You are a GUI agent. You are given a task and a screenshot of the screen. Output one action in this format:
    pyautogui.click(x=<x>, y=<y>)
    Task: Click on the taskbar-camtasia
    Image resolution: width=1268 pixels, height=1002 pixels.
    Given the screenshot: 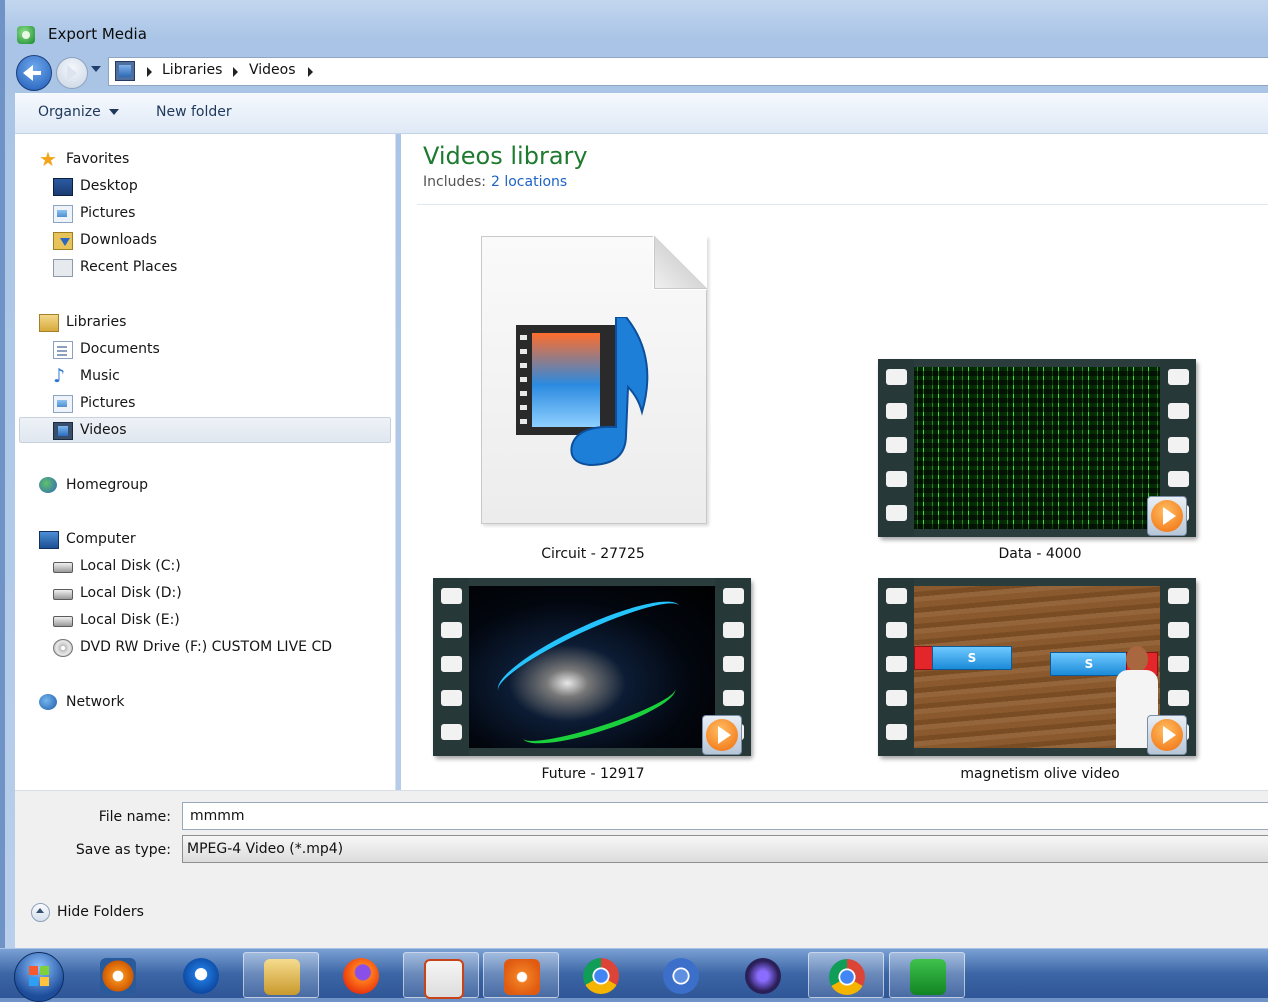 What is the action you would take?
    pyautogui.click(x=927, y=975)
    